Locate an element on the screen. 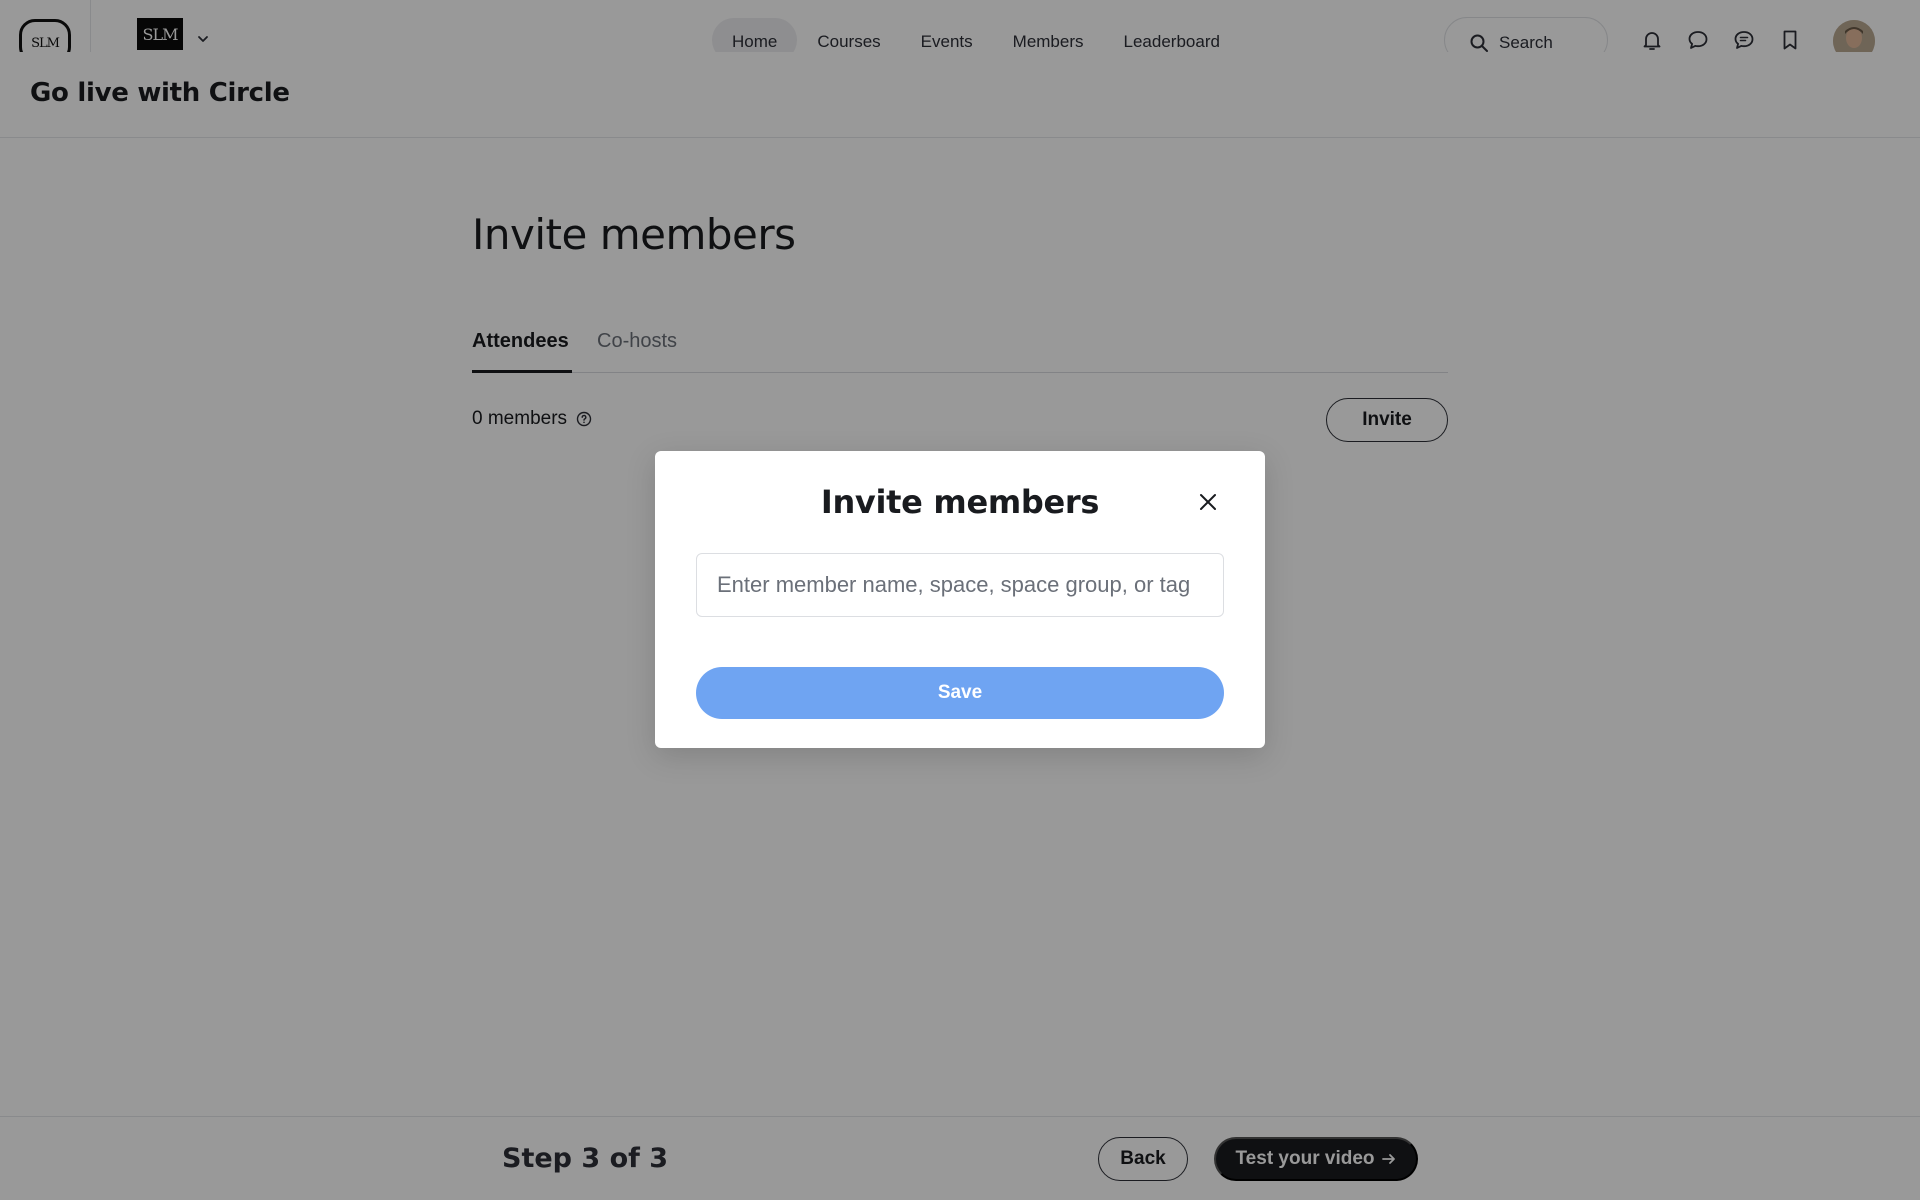 The image size is (1920, 1200). modal-title: Invite members is located at coordinates (960, 502).